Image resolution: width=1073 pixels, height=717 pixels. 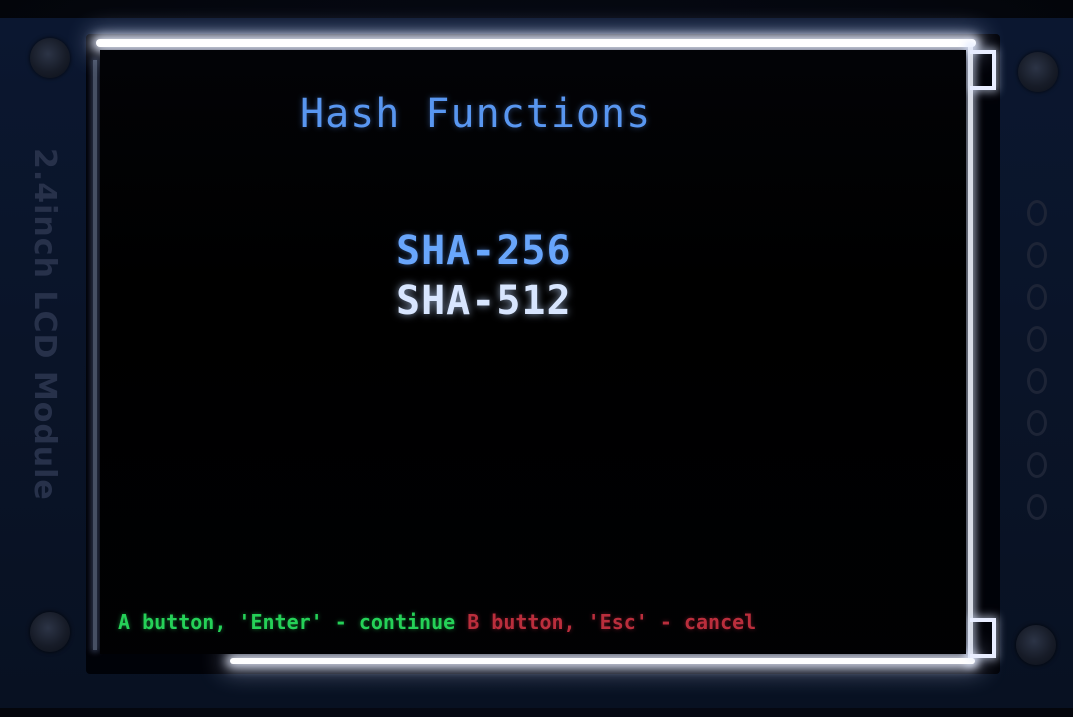 What do you see at coordinates (1037, 360) in the screenshot?
I see `header-pins` at bounding box center [1037, 360].